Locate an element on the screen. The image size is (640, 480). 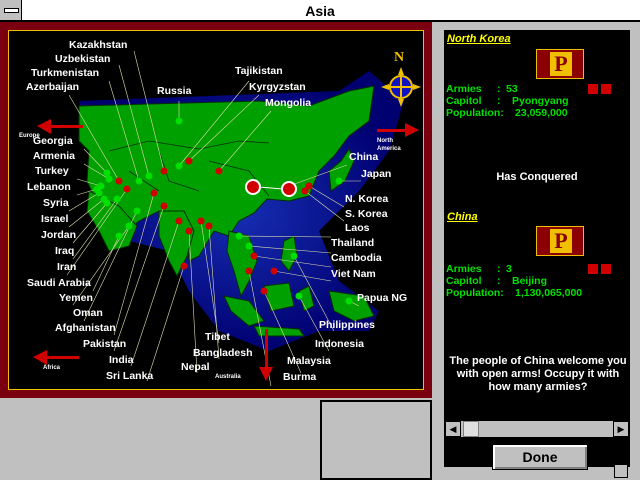
country-label-bangladesh: Bangladesh is located at coordinates (223, 353).